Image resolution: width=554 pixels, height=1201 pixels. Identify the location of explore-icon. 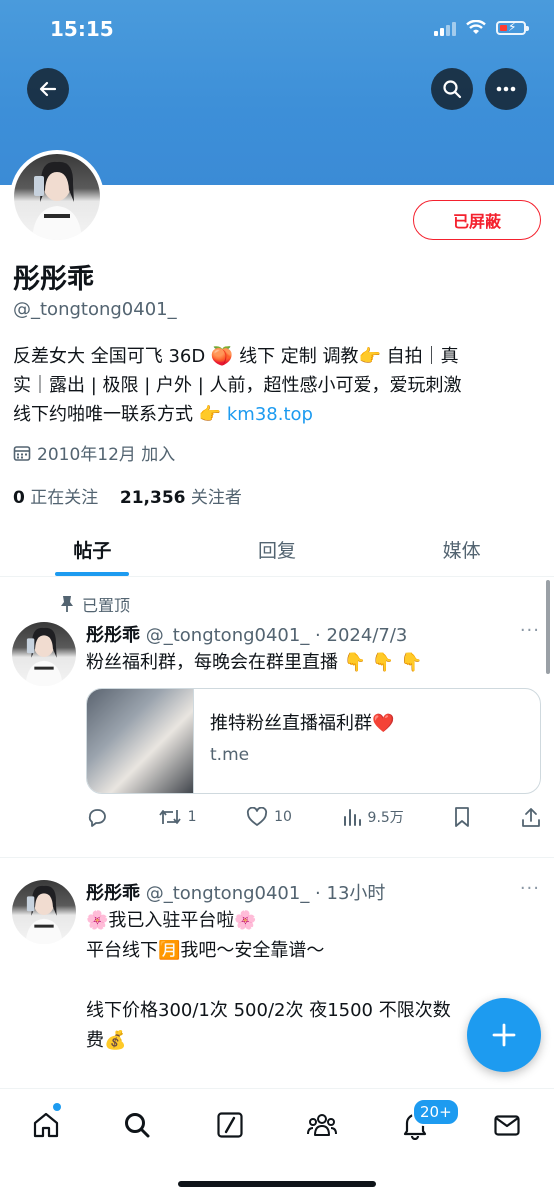
(137, 1125).